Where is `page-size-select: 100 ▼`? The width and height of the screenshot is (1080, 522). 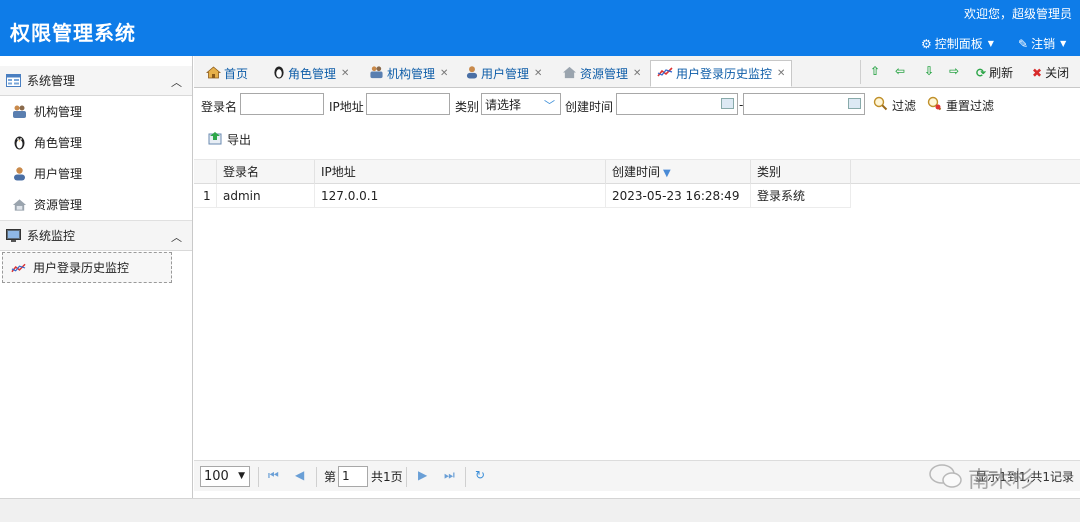 page-size-select: 100 ▼ is located at coordinates (225, 476).